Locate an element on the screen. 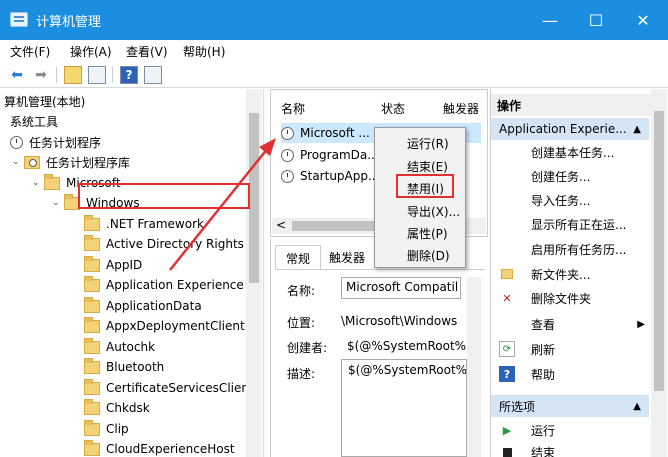  running-tasks-icon is located at coordinates (507, 224).